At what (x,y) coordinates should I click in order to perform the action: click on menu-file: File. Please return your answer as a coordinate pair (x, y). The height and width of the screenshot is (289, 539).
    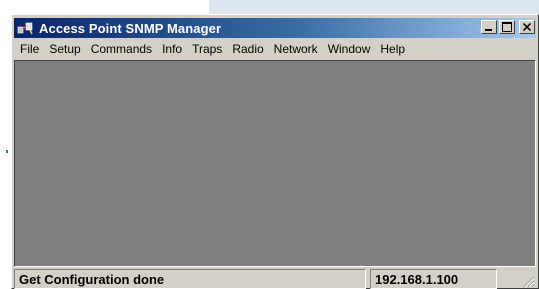
    Looking at the image, I should click on (29, 49).